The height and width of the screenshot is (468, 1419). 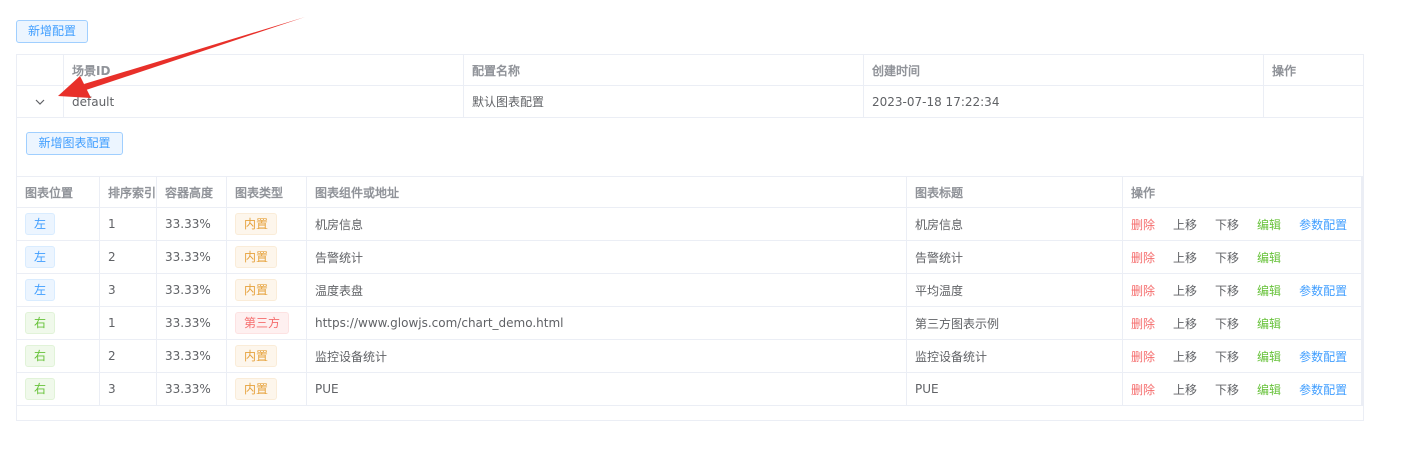 I want to click on component-cell: 监控设备统计, so click(x=607, y=356).